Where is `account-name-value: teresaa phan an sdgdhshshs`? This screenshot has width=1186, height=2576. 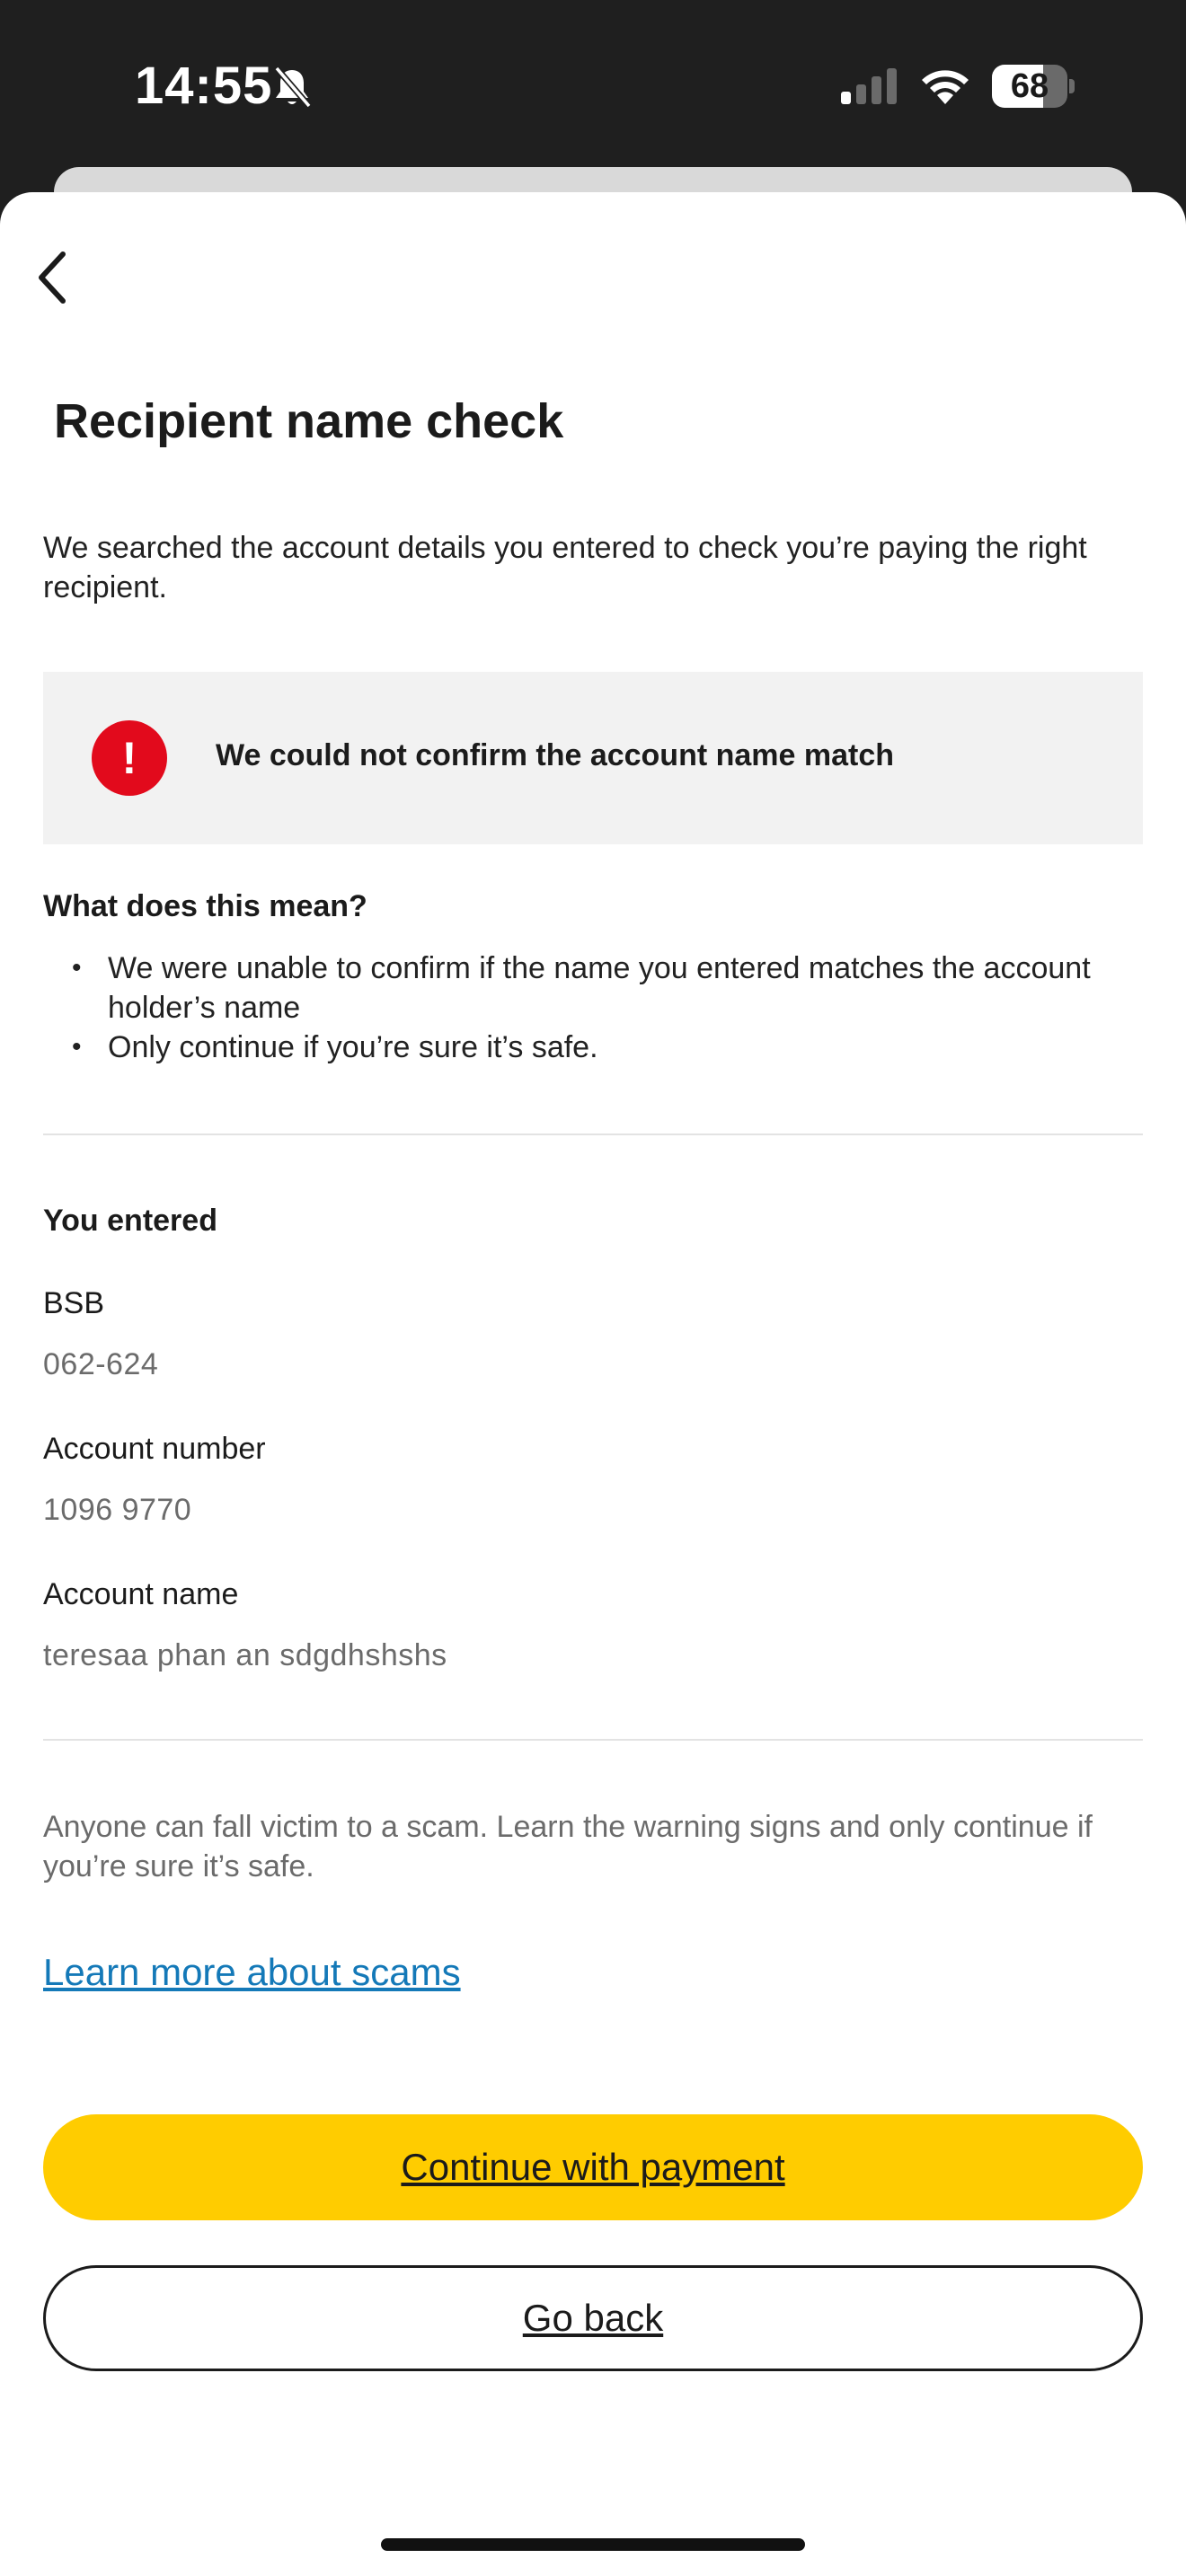
account-name-value: teresaa phan an sdgdhshshs is located at coordinates (245, 1655).